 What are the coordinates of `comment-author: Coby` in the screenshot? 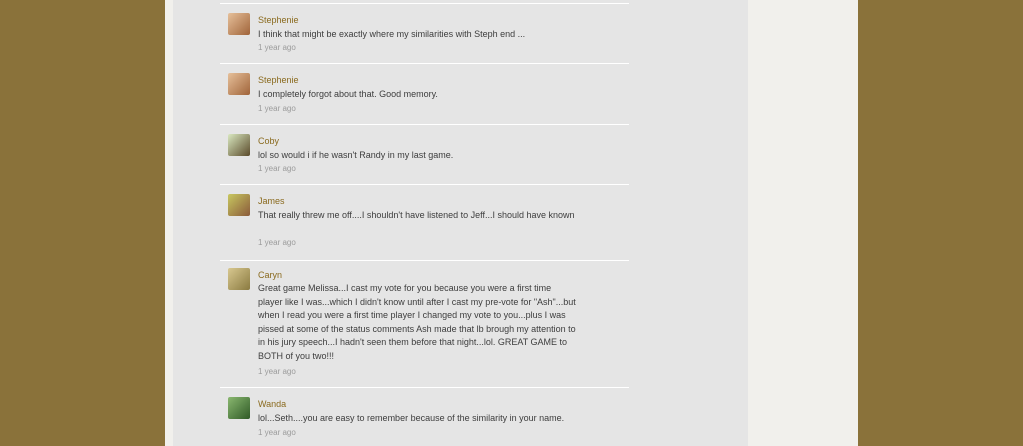 It's located at (268, 141).